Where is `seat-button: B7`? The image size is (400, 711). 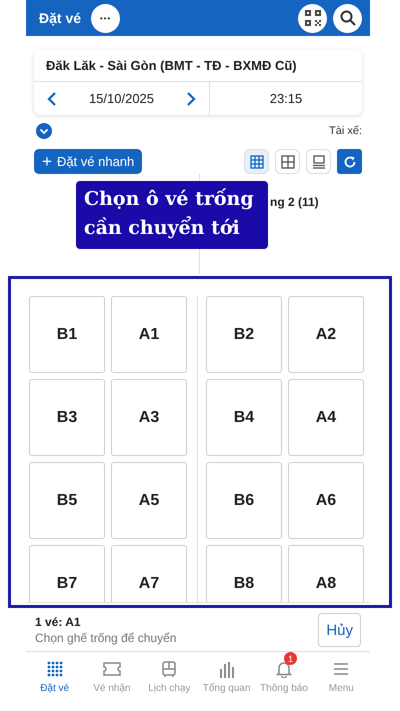 seat-button: B7 is located at coordinates (67, 573).